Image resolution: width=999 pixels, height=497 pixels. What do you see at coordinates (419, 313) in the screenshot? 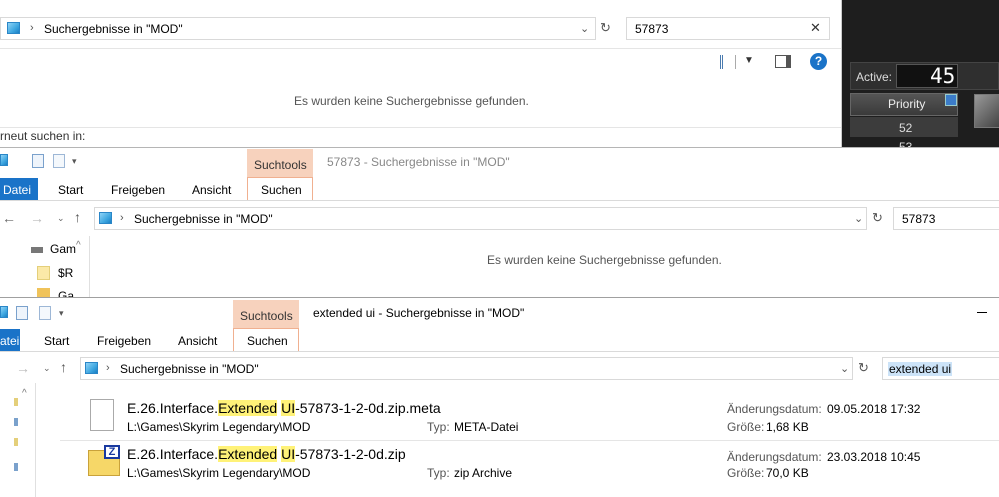
I see `window-title: extended ui - Suchergebnisse in "MOD"` at bounding box center [419, 313].